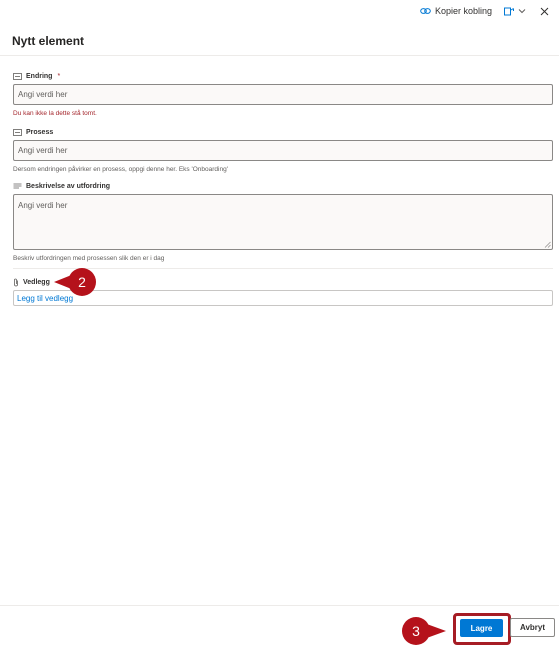  What do you see at coordinates (463, 11) in the screenshot?
I see `copy-link-label: Kopier kobling` at bounding box center [463, 11].